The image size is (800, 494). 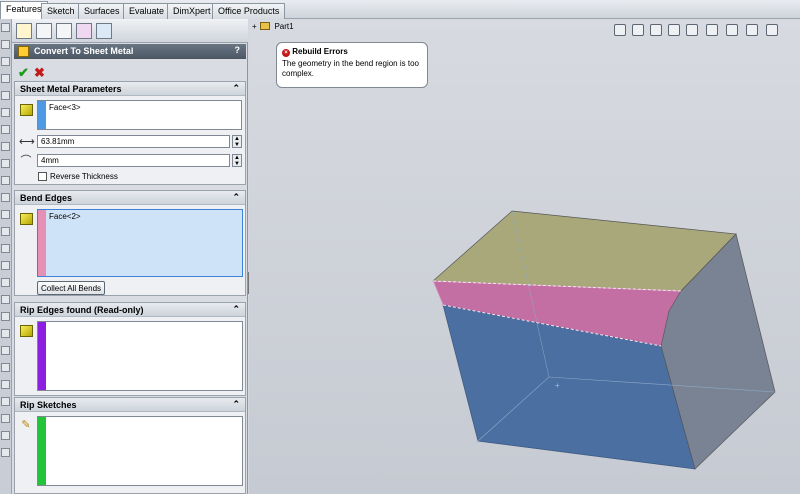 I want to click on bend-edge-value: Face<2>, so click(x=65, y=216).